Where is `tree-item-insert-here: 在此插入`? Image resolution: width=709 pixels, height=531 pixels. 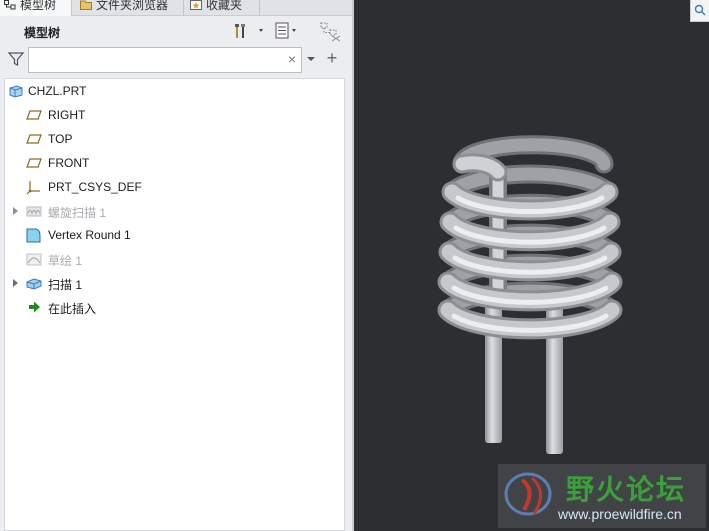
tree-item-insert-here: 在此插入 is located at coordinates (174, 307).